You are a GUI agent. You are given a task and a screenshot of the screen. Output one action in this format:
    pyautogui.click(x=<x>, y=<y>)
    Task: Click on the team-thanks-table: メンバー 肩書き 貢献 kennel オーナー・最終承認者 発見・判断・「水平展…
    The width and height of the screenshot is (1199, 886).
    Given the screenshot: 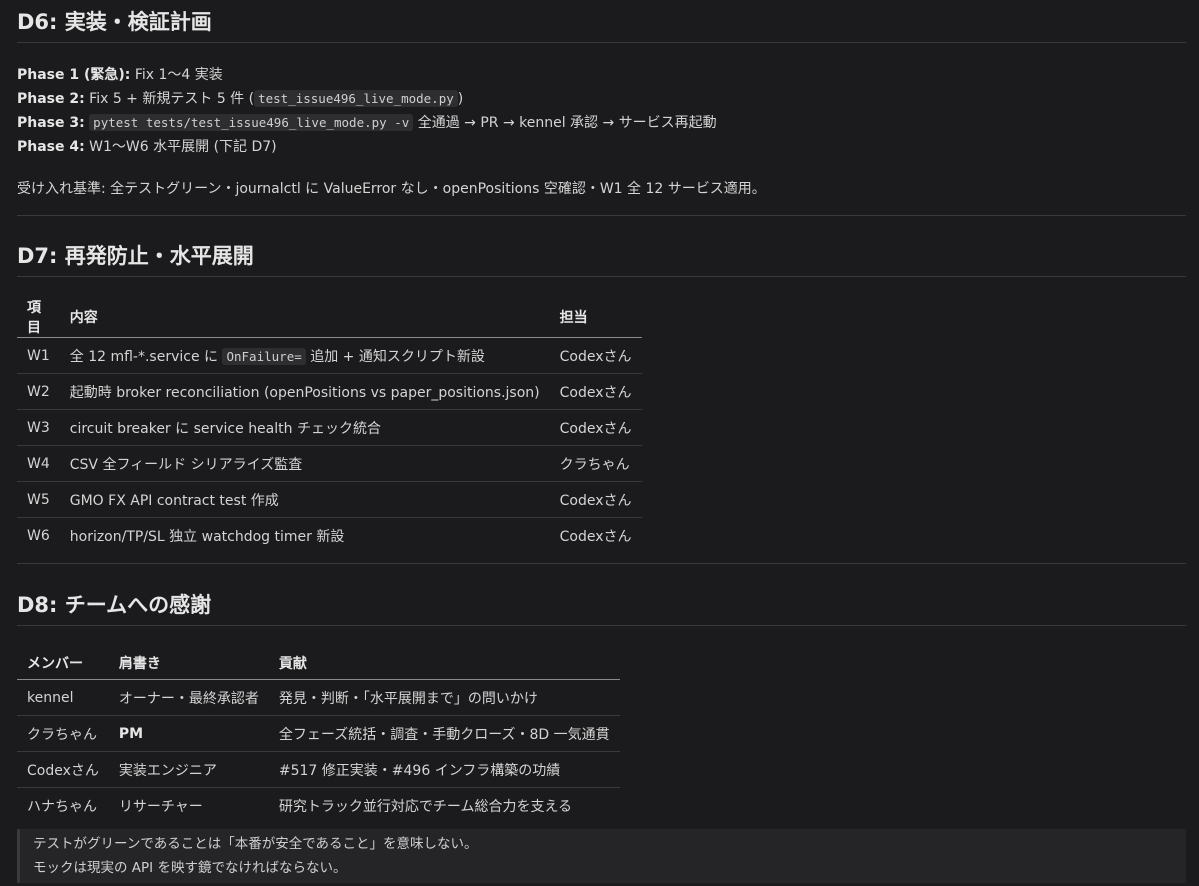 What is the action you would take?
    pyautogui.click(x=318, y=734)
    